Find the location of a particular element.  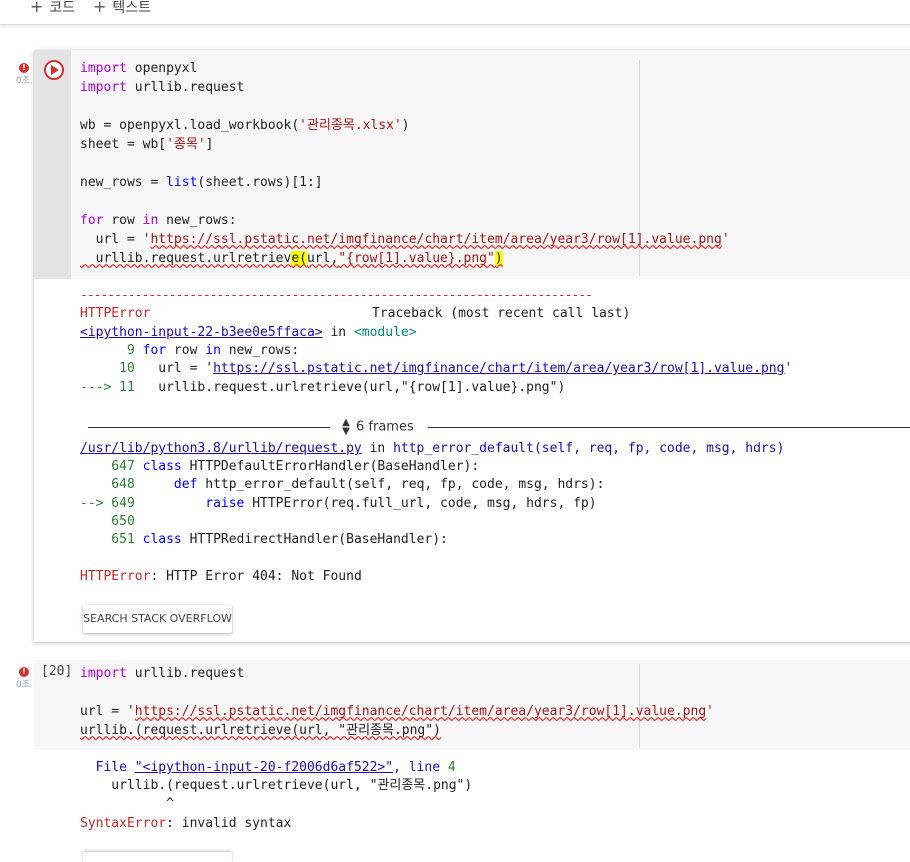

code-line-2: import urllib.request is located at coordinates (162, 87).